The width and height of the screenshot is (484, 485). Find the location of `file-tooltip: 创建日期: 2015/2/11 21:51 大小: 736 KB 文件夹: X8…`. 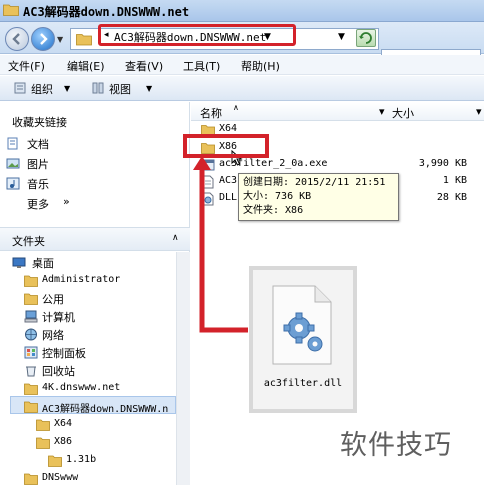

file-tooltip: 创建日期: 2015/2/11 21:51 大小: 736 KB 文件夹: X8… is located at coordinates (318, 197).